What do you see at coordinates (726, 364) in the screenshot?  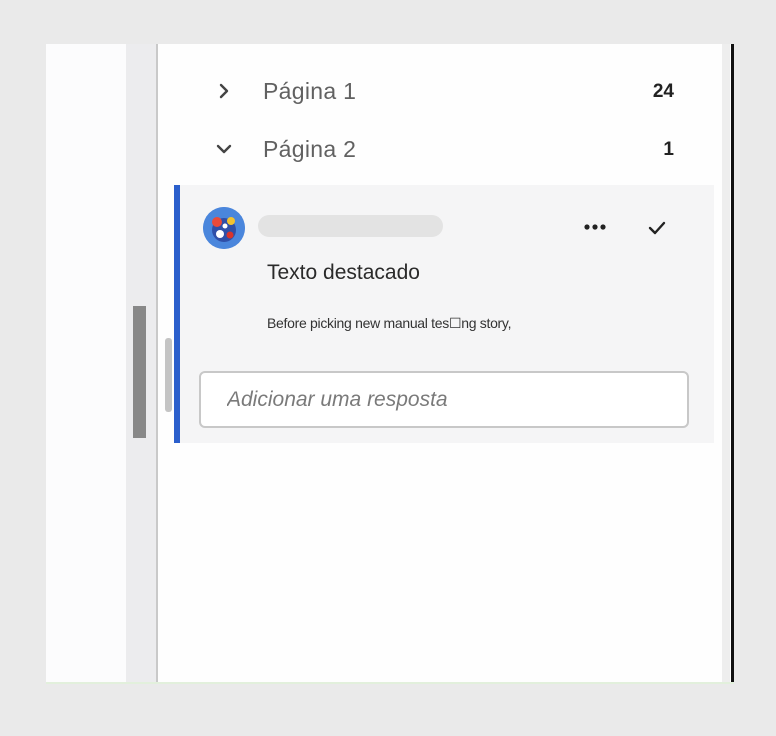 I see `panel-right-border` at bounding box center [726, 364].